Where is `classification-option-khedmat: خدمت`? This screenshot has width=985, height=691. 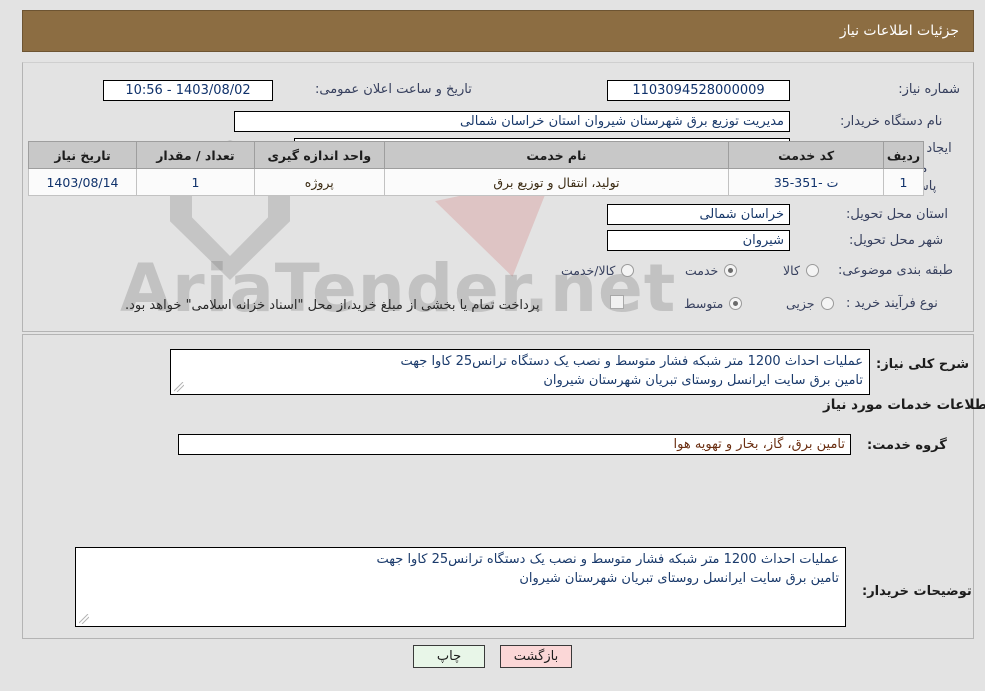
classification-option-khedmat: خدمت is located at coordinates (709, 270).